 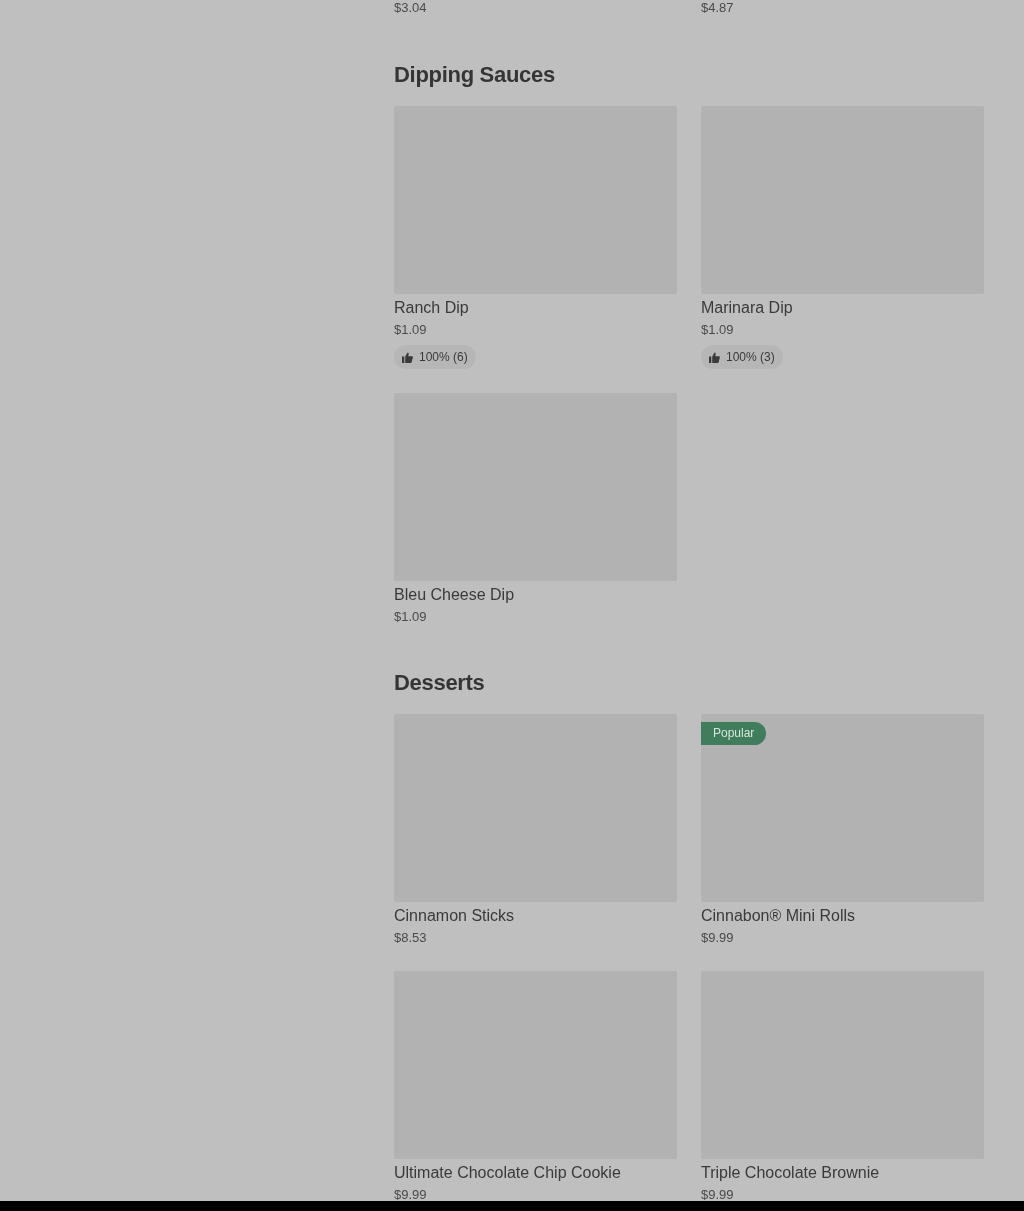 What do you see at coordinates (842, 916) in the screenshot?
I see `item-name: Cinnabon® Mini Rolls` at bounding box center [842, 916].